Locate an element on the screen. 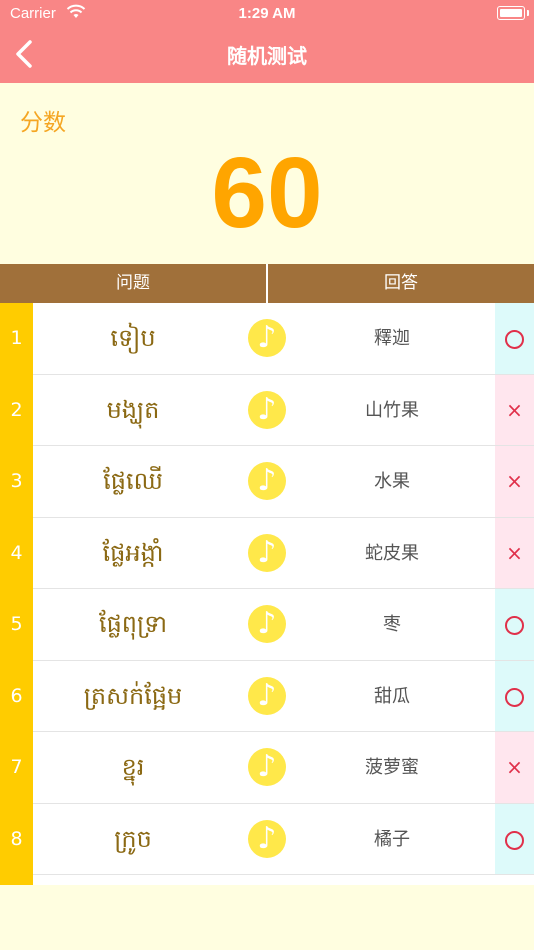 This screenshot has width=534, height=950. header-answer: 回答 is located at coordinates (401, 283).